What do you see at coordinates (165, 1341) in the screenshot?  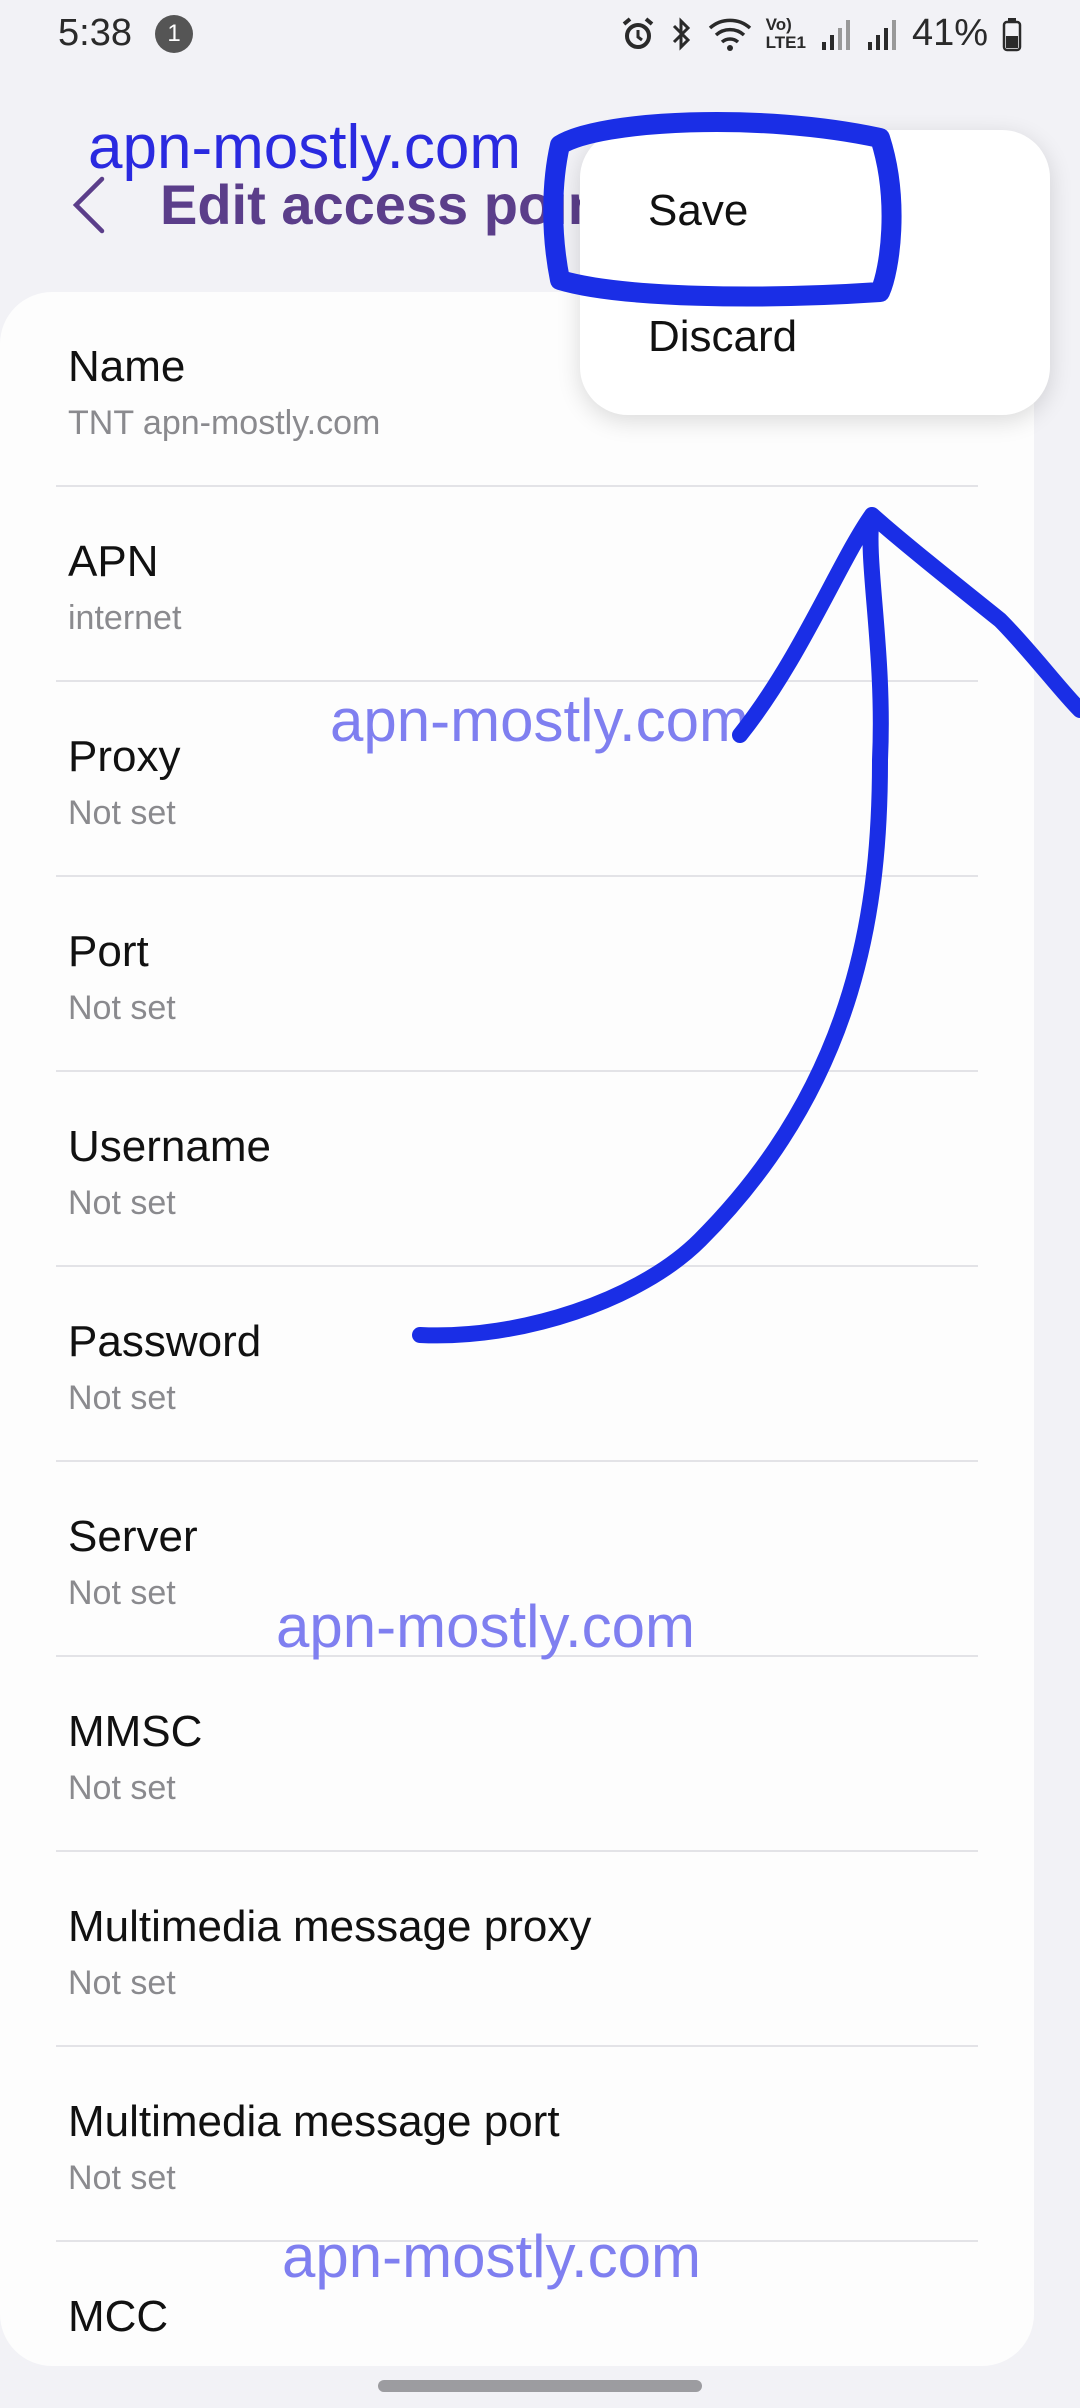 I see `item-label: Password` at bounding box center [165, 1341].